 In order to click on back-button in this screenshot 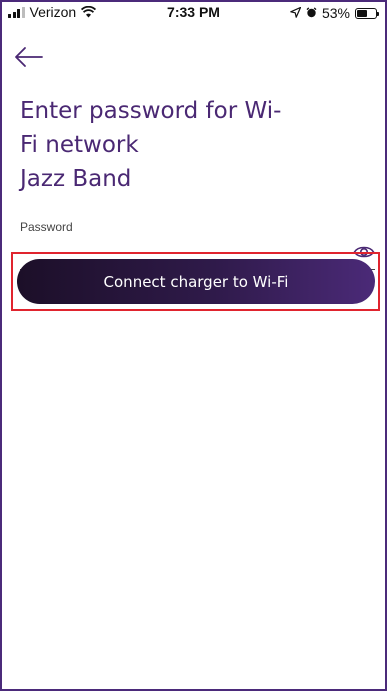, I will do `click(29, 57)`.